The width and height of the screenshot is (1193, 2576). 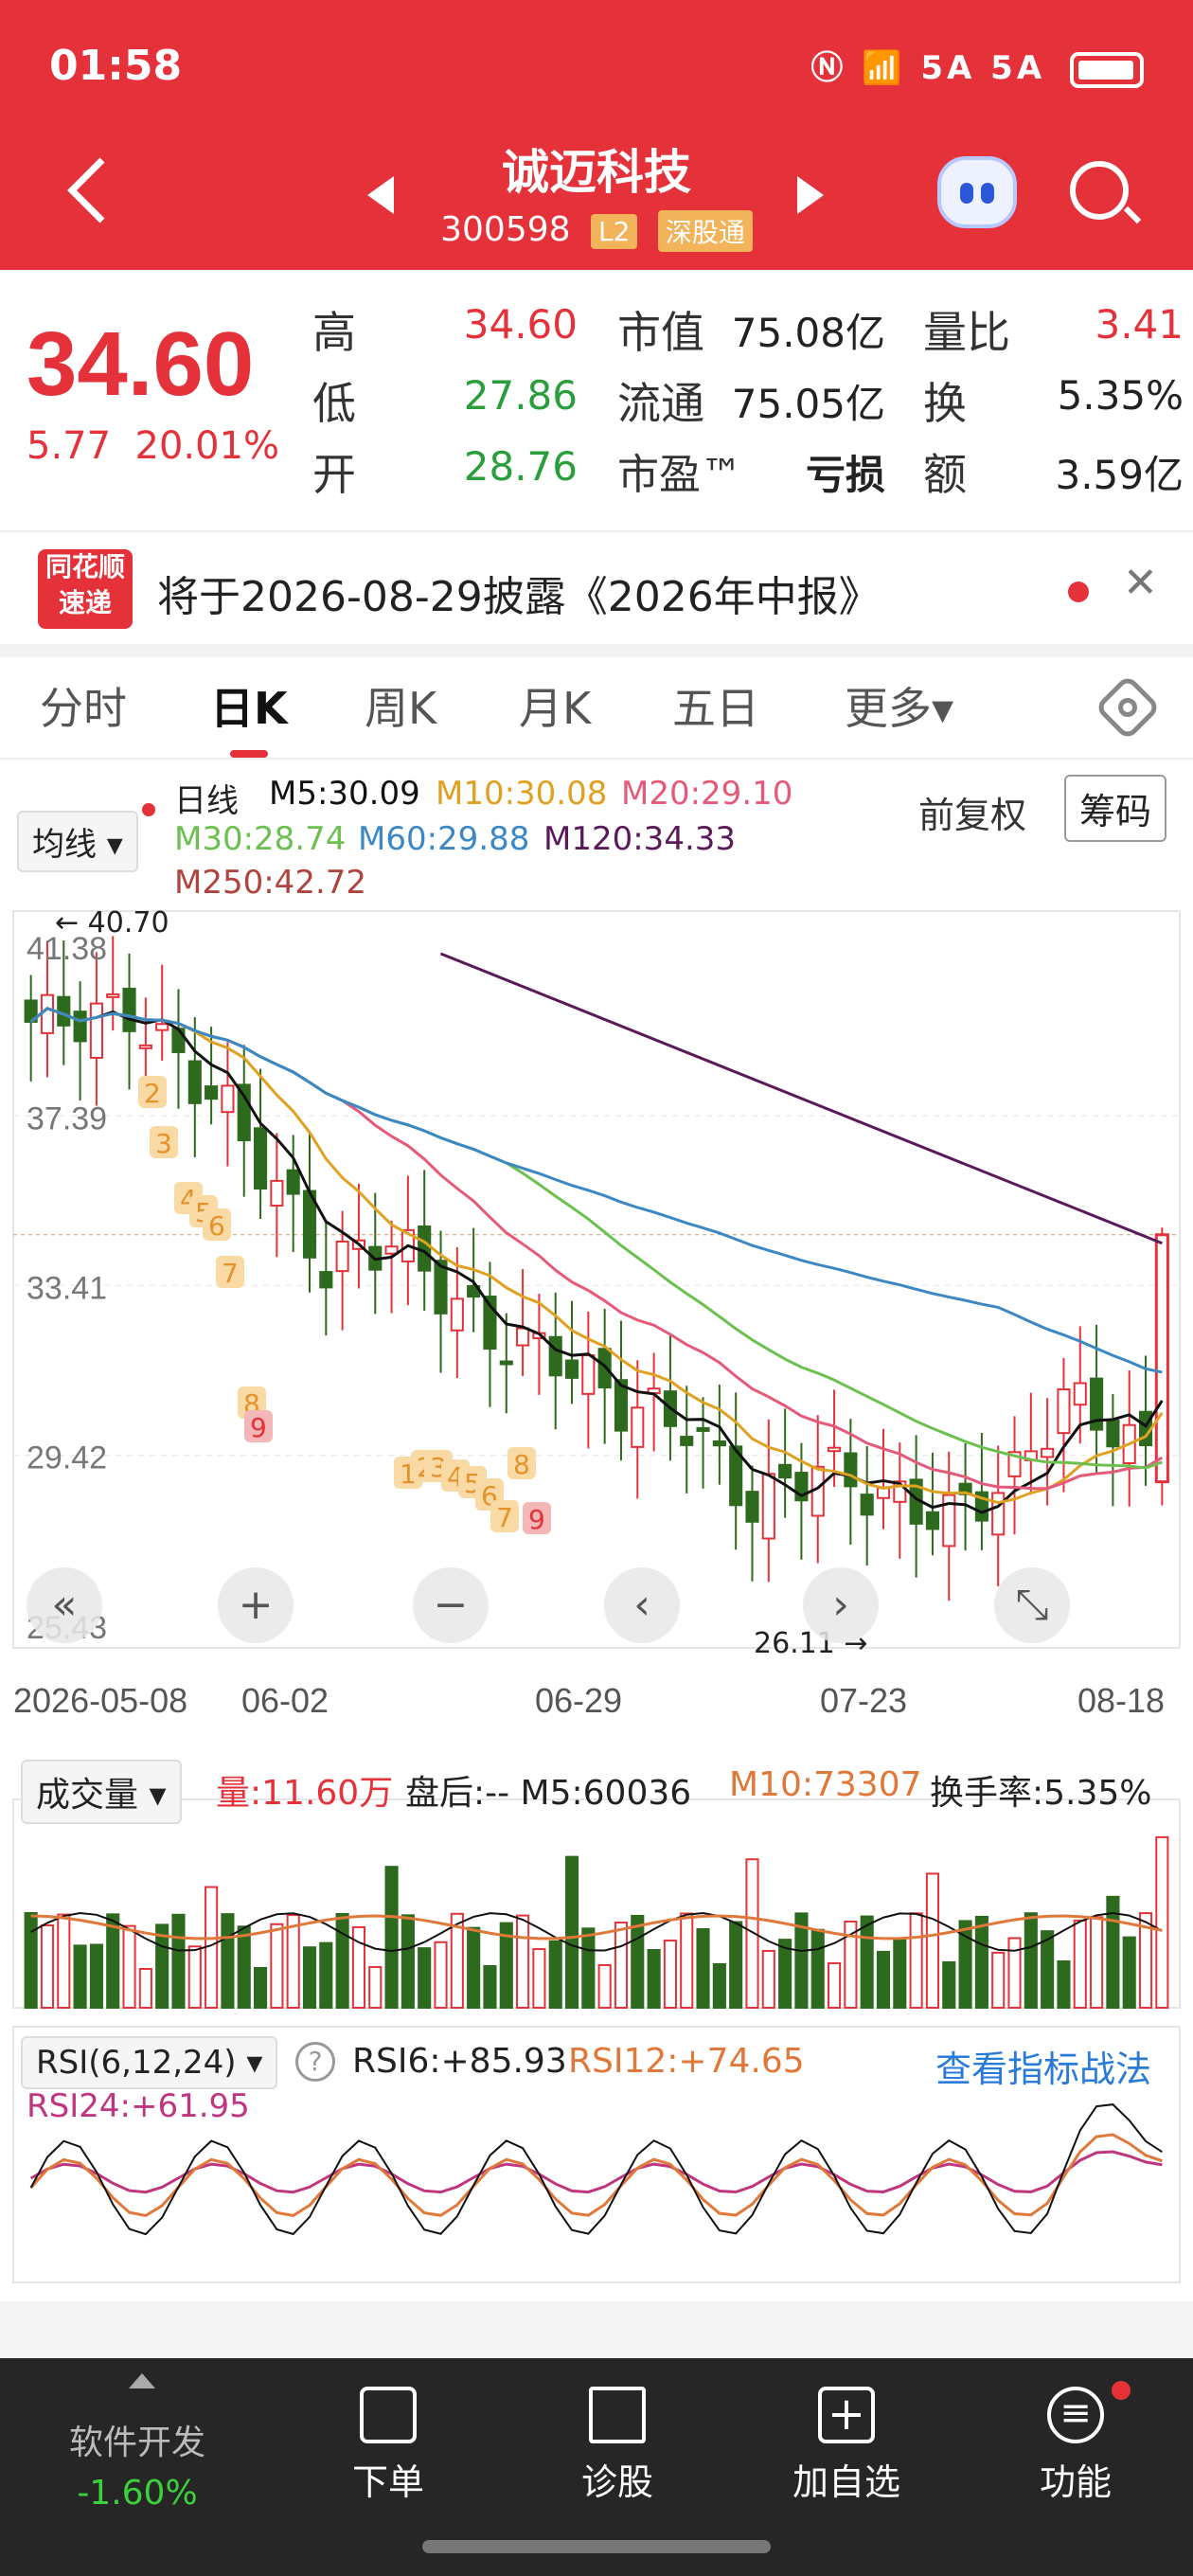 I want to click on ma-daily-label: 日线, so click(x=206, y=801).